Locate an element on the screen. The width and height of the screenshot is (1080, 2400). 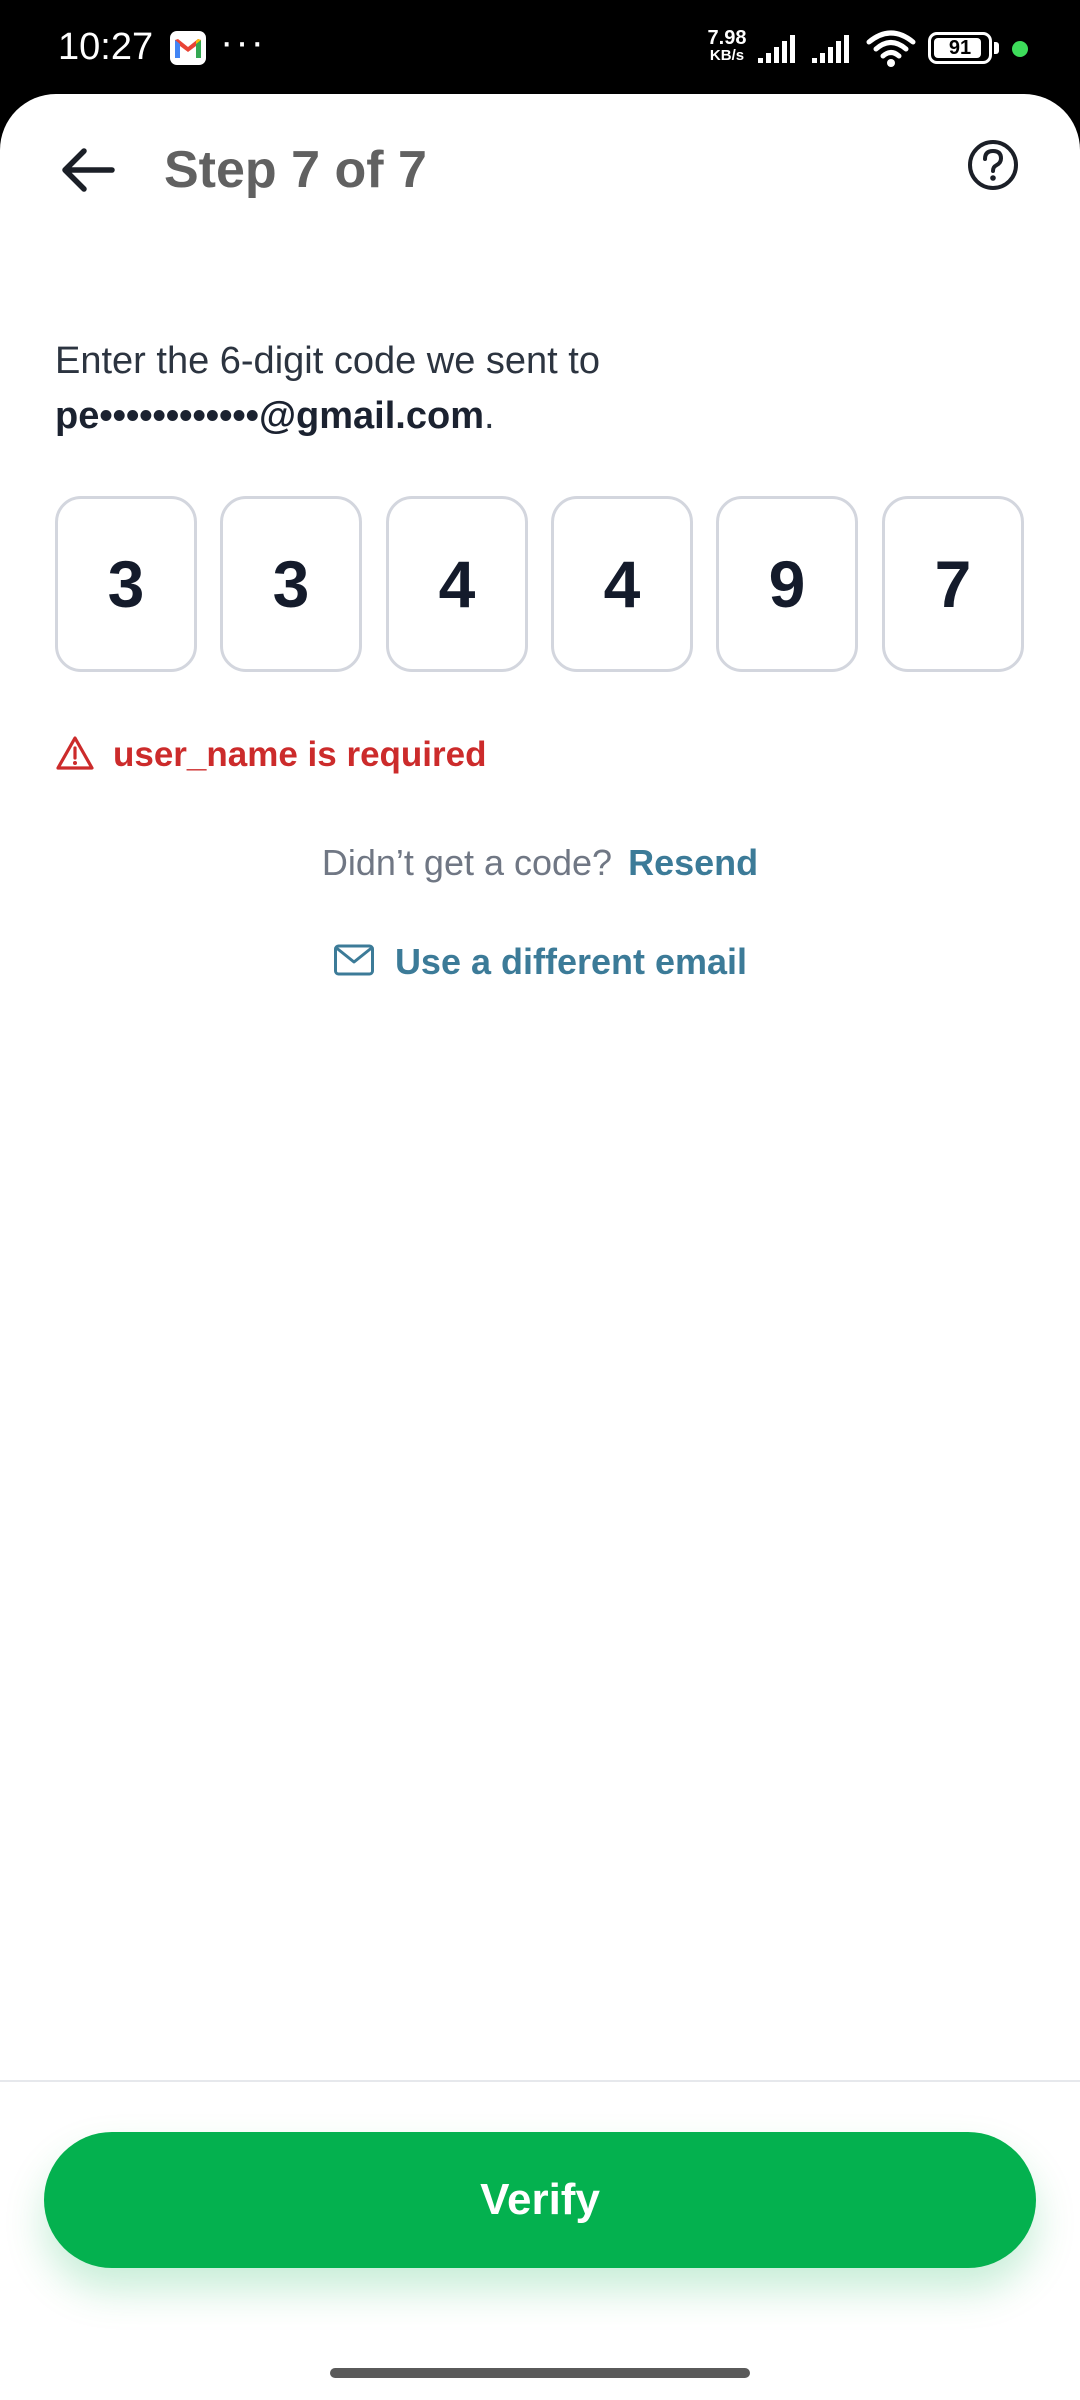
verify-button: Verify is located at coordinates (540, 2200).